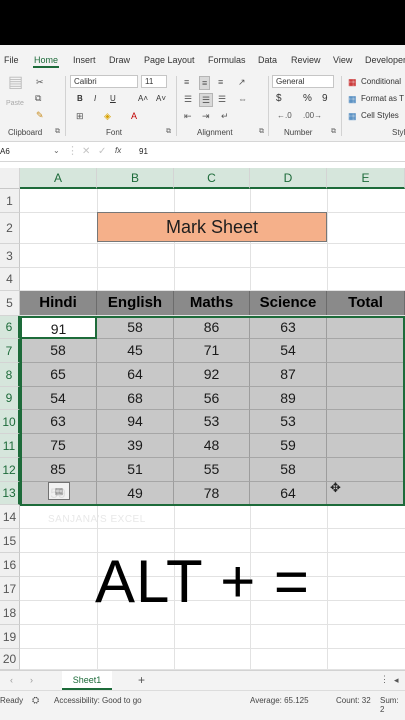  I want to click on name-box-dropdown-icon: ⌄, so click(56, 150).